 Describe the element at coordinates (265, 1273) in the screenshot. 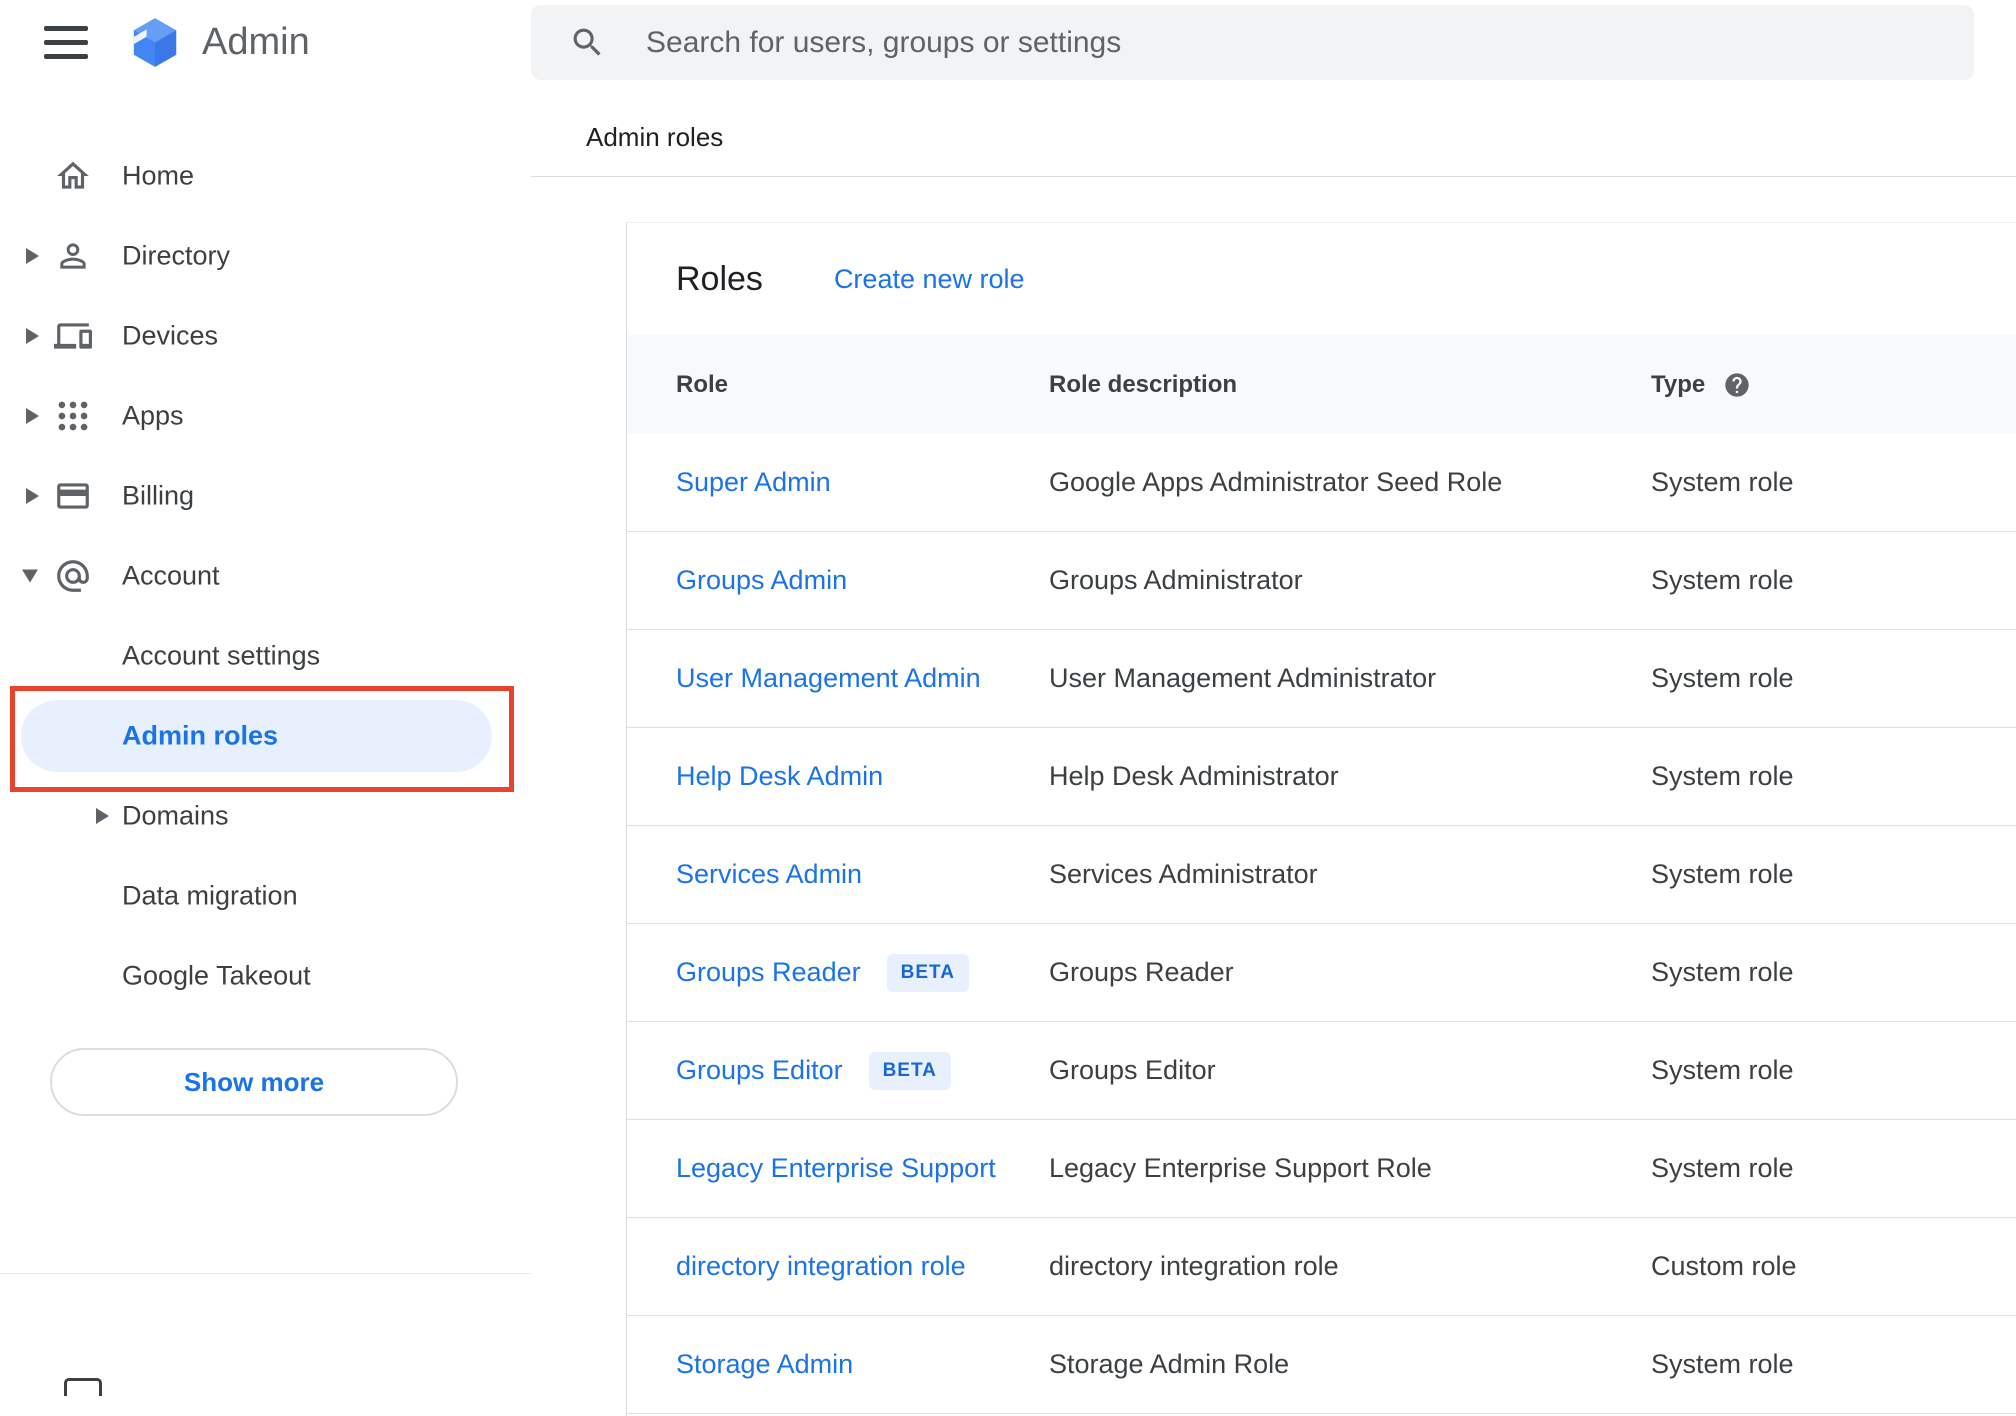

I see `sidebar-divider` at that location.